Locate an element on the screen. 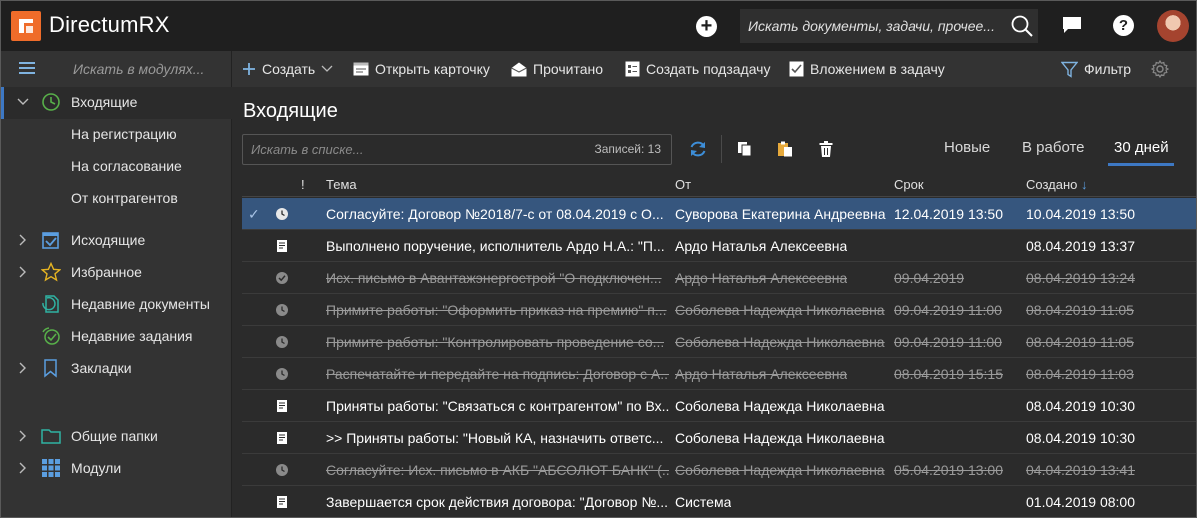 This screenshot has width=1197, height=518. sidebar-item-inbox: Входящие is located at coordinates (116, 103).